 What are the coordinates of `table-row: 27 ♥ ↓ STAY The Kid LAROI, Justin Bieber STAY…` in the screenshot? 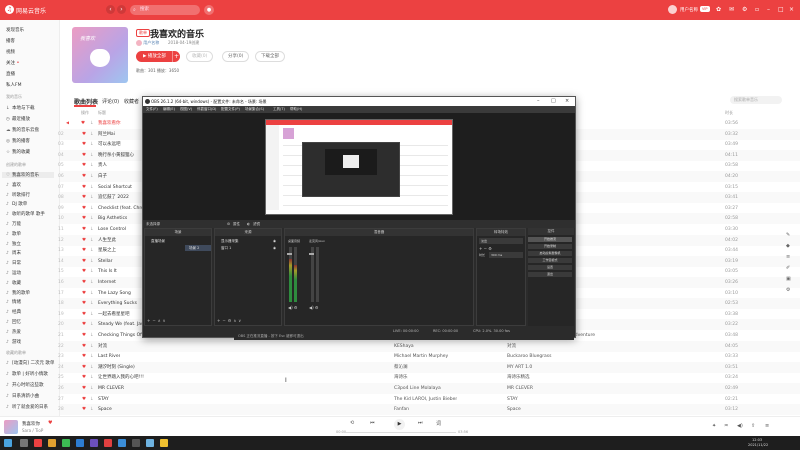 It's located at (429, 399).